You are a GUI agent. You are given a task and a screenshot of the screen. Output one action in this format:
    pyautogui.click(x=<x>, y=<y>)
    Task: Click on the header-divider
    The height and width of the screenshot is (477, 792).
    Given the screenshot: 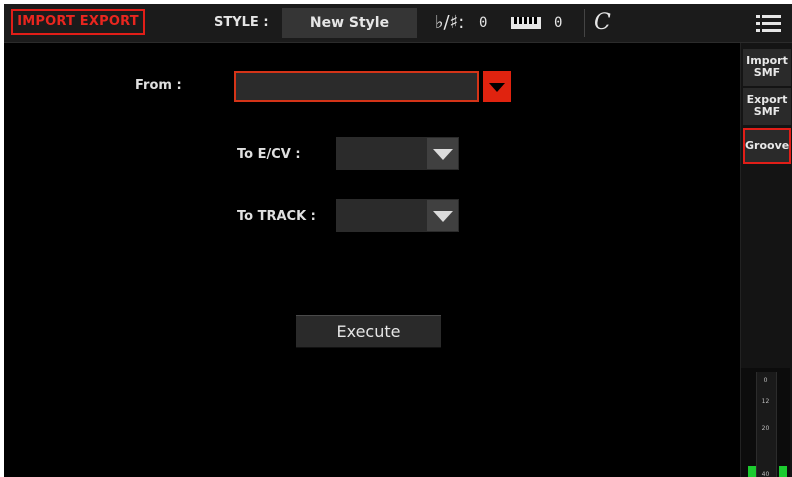 What is the action you would take?
    pyautogui.click(x=584, y=23)
    